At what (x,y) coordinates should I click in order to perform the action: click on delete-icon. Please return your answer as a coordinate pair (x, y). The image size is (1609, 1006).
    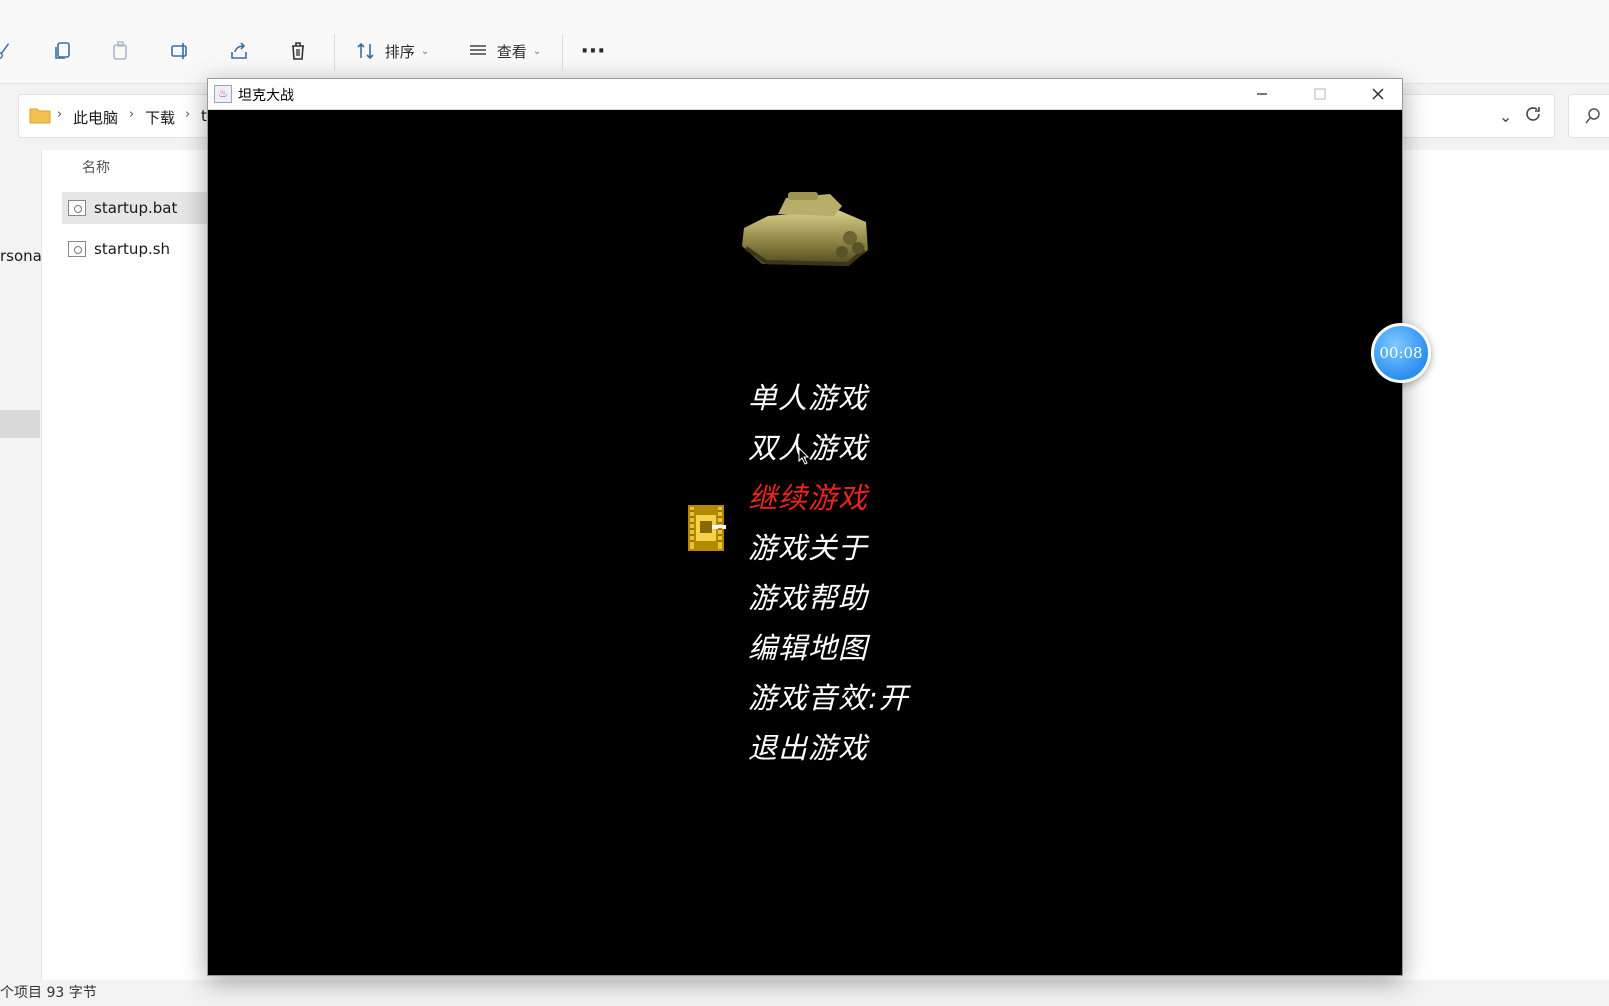
    Looking at the image, I should click on (298, 51).